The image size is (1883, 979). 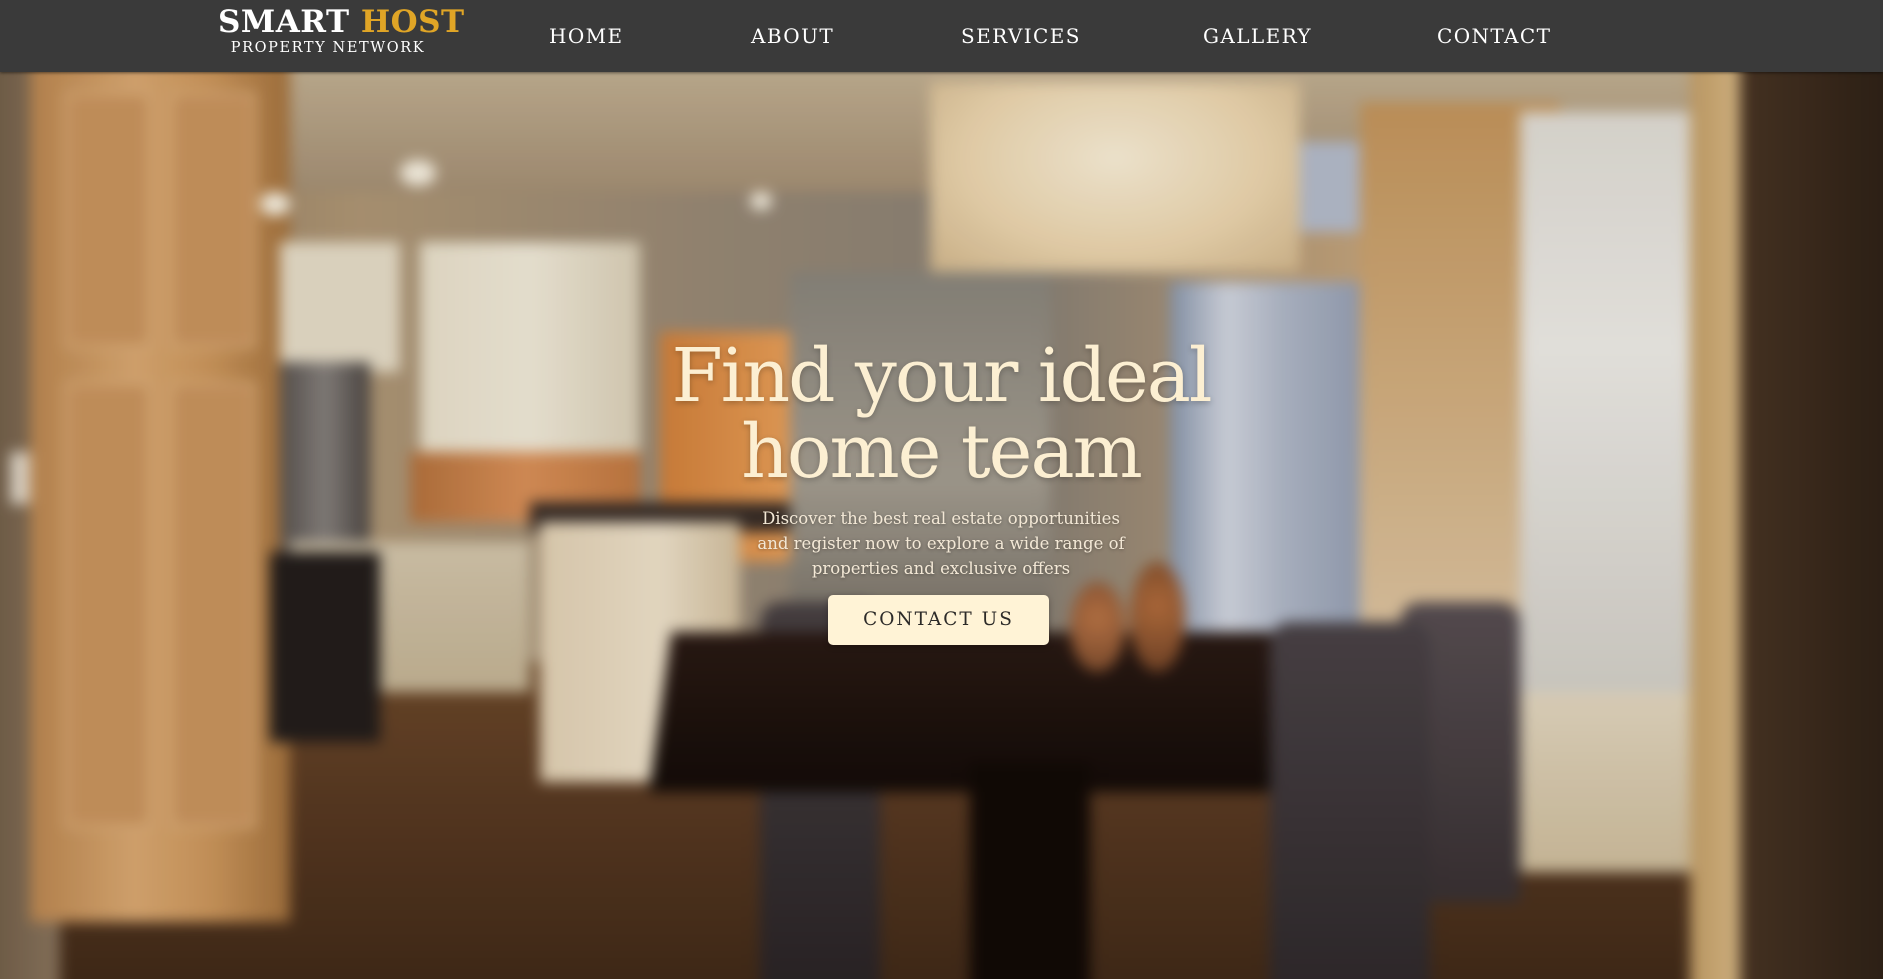 I want to click on hero-title-line-2: home team, so click(x=942, y=452).